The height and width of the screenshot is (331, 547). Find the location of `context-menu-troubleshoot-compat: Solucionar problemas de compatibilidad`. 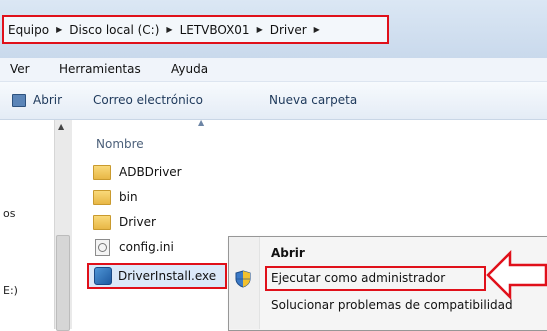

context-menu-troubleshoot-compat: Solucionar problemas de compatibilidad is located at coordinates (392, 305).